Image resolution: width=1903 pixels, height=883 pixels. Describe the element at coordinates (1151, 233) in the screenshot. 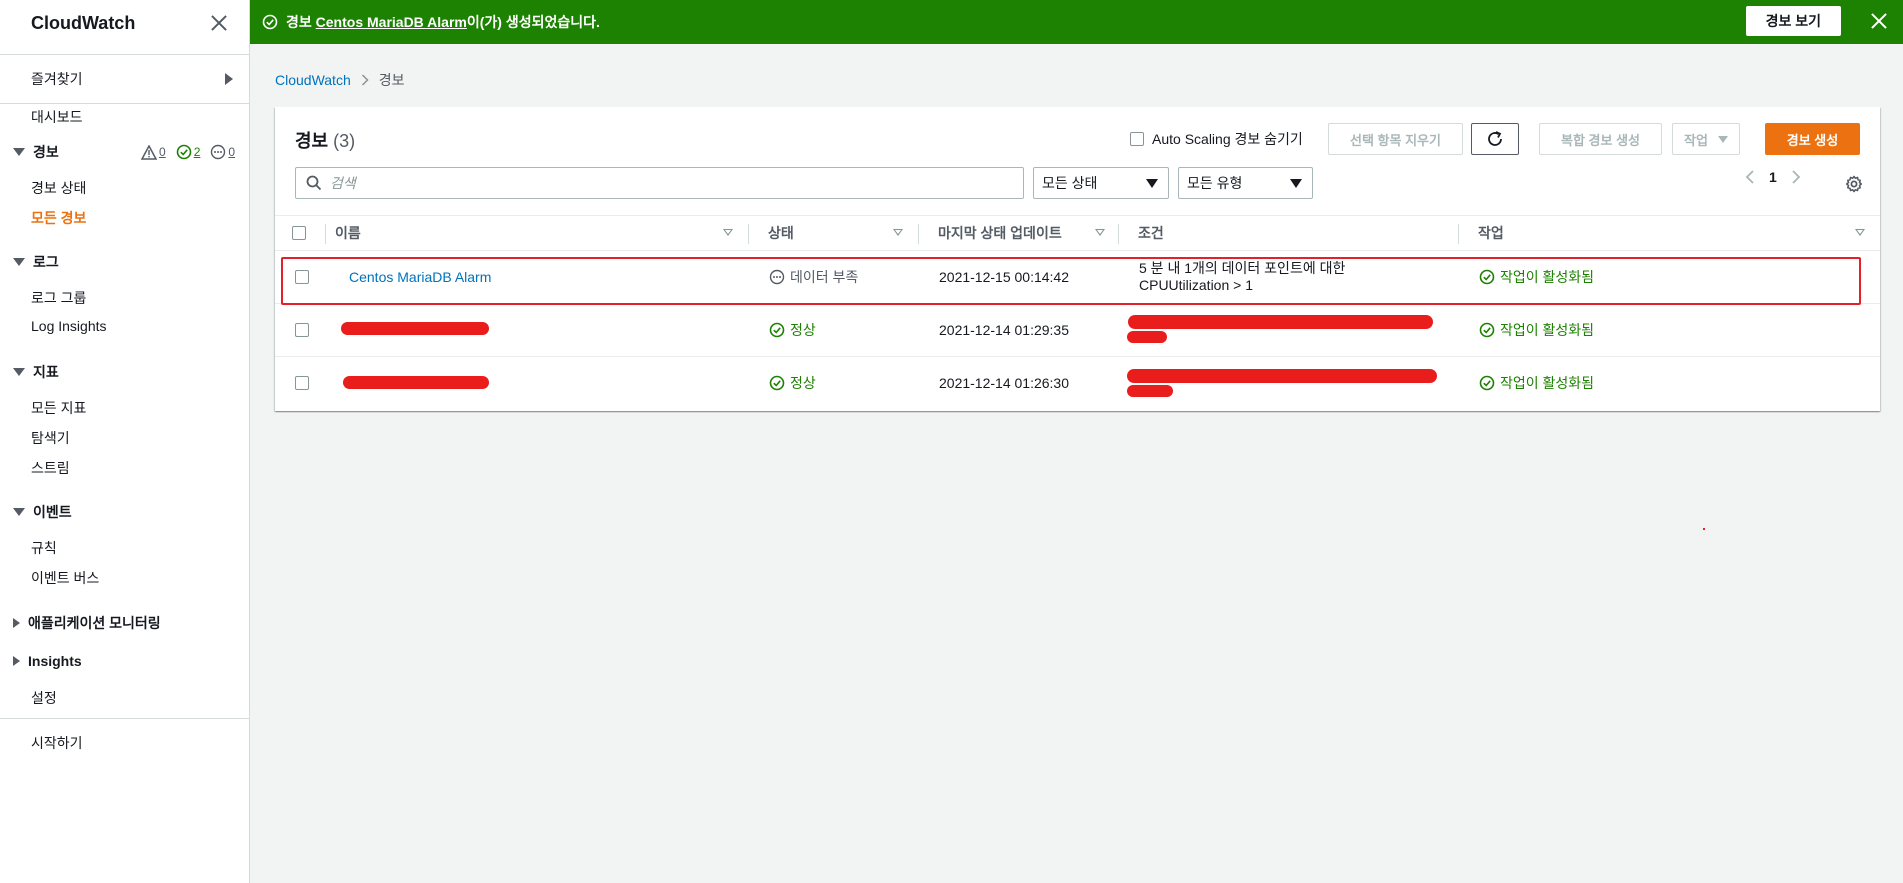

I see `column-header-conditions: 조건` at that location.